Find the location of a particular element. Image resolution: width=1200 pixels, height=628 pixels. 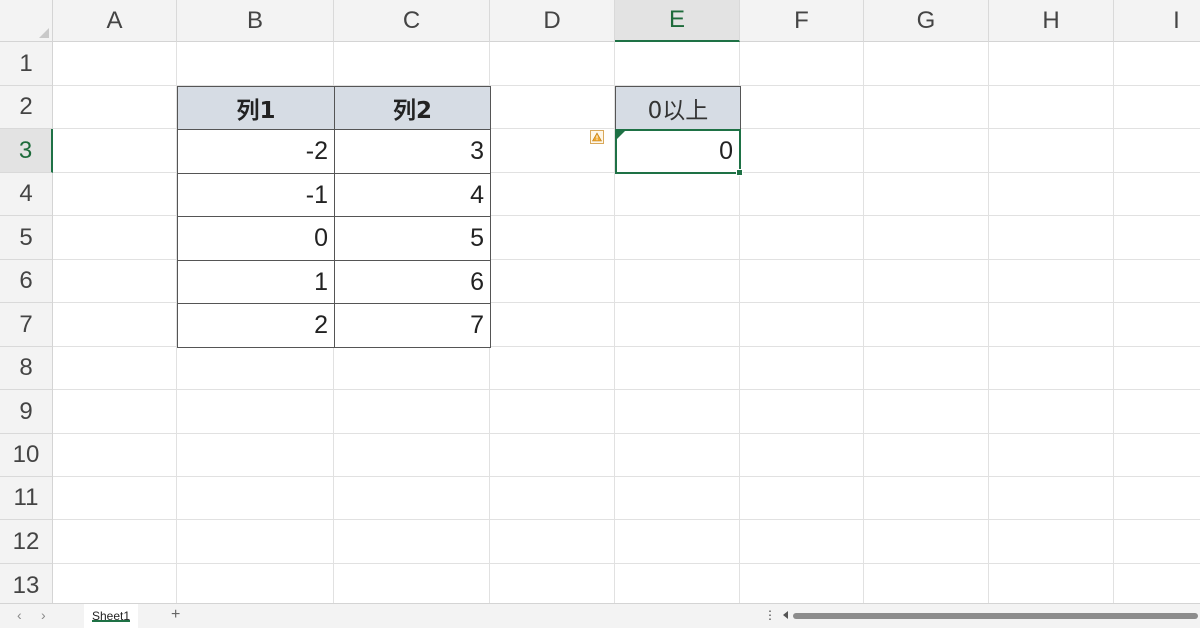

add-sheet-button: + is located at coordinates (175, 615).